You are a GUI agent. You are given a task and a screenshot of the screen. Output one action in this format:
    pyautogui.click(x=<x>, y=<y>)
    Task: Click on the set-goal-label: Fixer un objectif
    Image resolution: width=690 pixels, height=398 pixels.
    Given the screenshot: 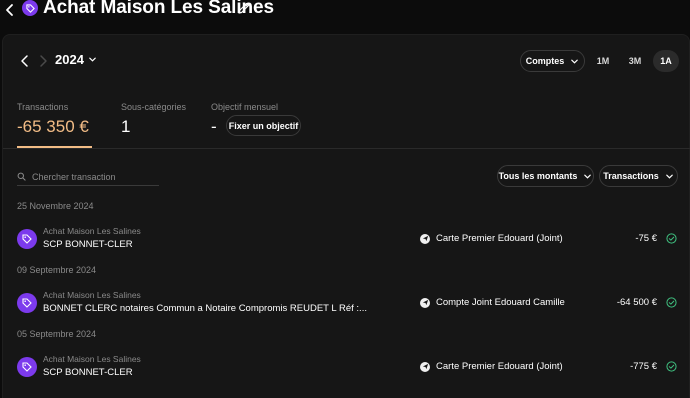 What is the action you would take?
    pyautogui.click(x=263, y=125)
    